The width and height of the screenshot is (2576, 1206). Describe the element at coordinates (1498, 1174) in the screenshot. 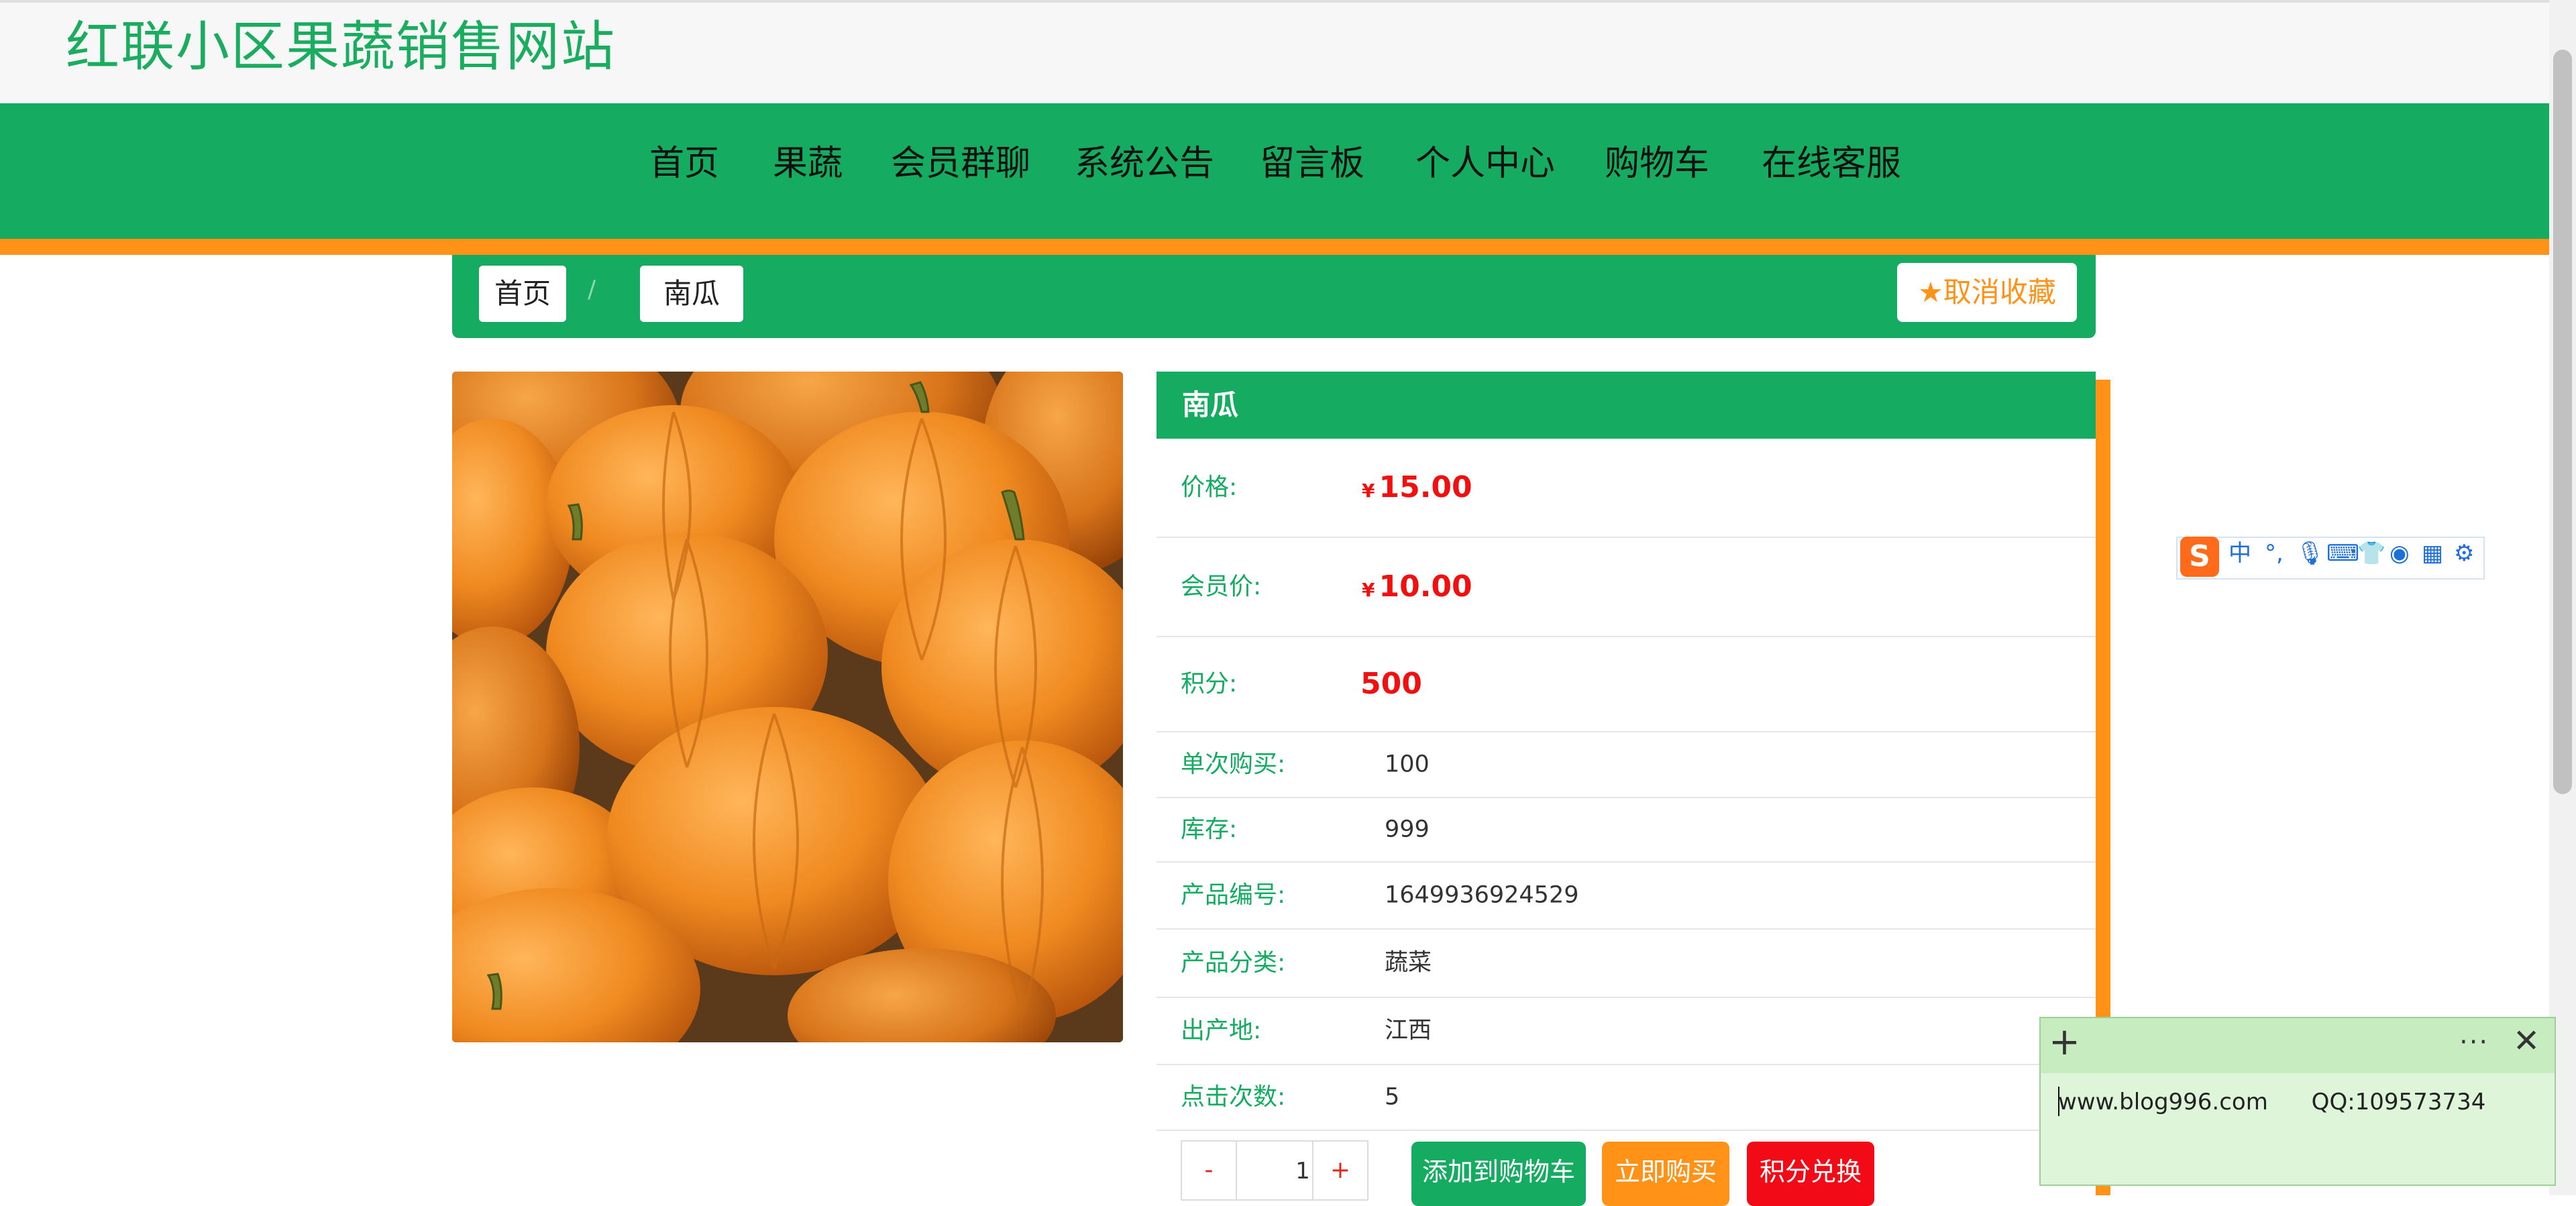

I see `add-to-cart-button: 添加到购物车` at that location.